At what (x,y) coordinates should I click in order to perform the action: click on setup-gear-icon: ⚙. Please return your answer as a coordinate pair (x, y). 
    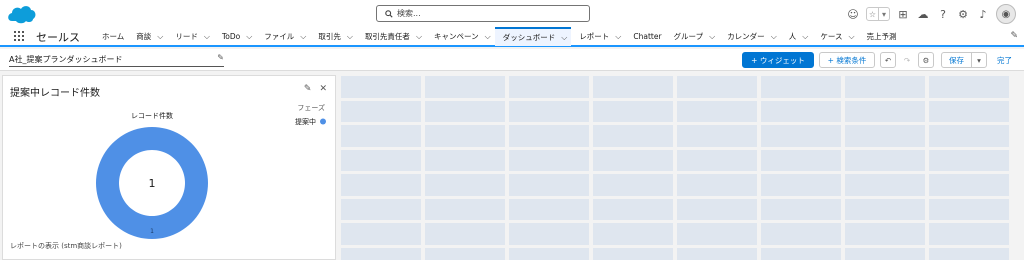
    Looking at the image, I should click on (963, 14).